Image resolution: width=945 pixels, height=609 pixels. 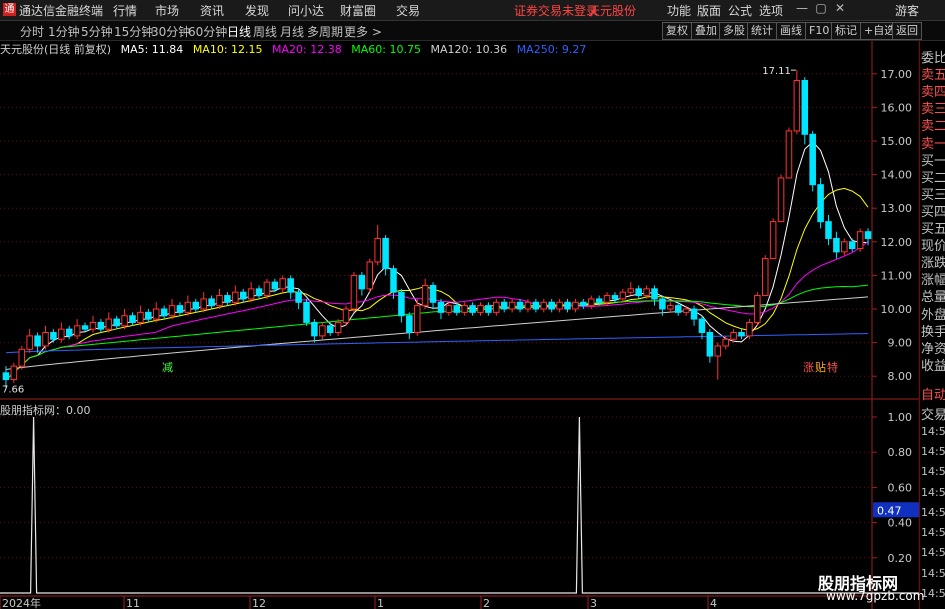 What do you see at coordinates (900, 487) in the screenshot?
I see `indicator-tick-label: 0.60` at bounding box center [900, 487].